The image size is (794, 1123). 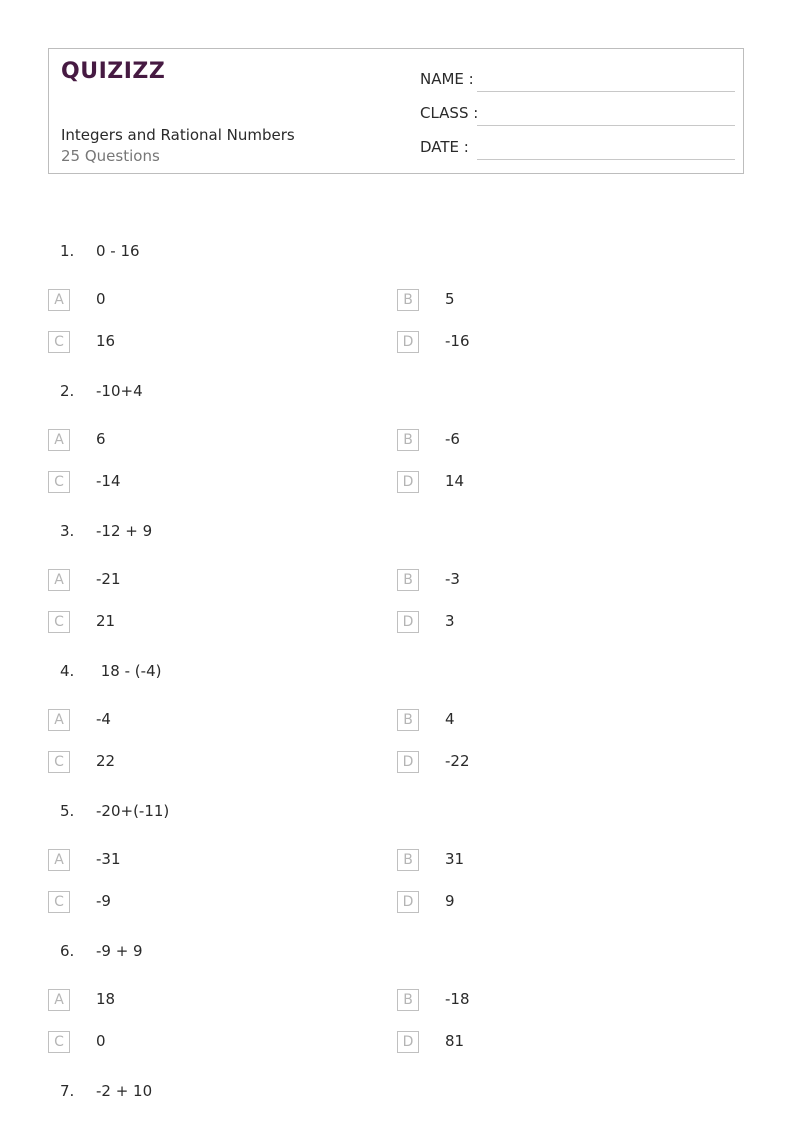 What do you see at coordinates (444, 147) in the screenshot?
I see `date-label: DATE :` at bounding box center [444, 147].